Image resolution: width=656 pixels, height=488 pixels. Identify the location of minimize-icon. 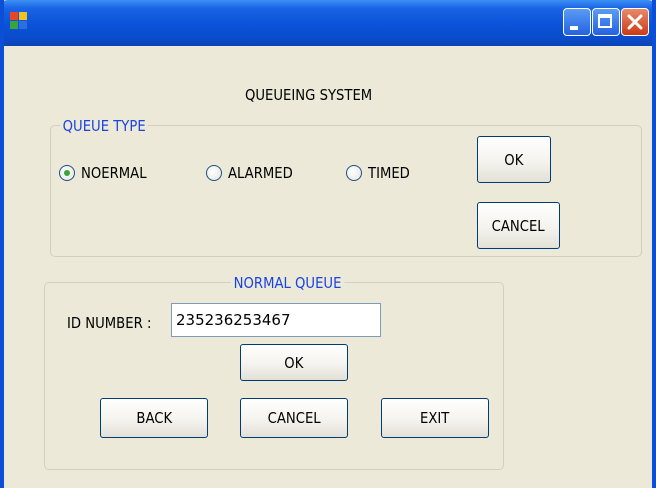
(577, 22).